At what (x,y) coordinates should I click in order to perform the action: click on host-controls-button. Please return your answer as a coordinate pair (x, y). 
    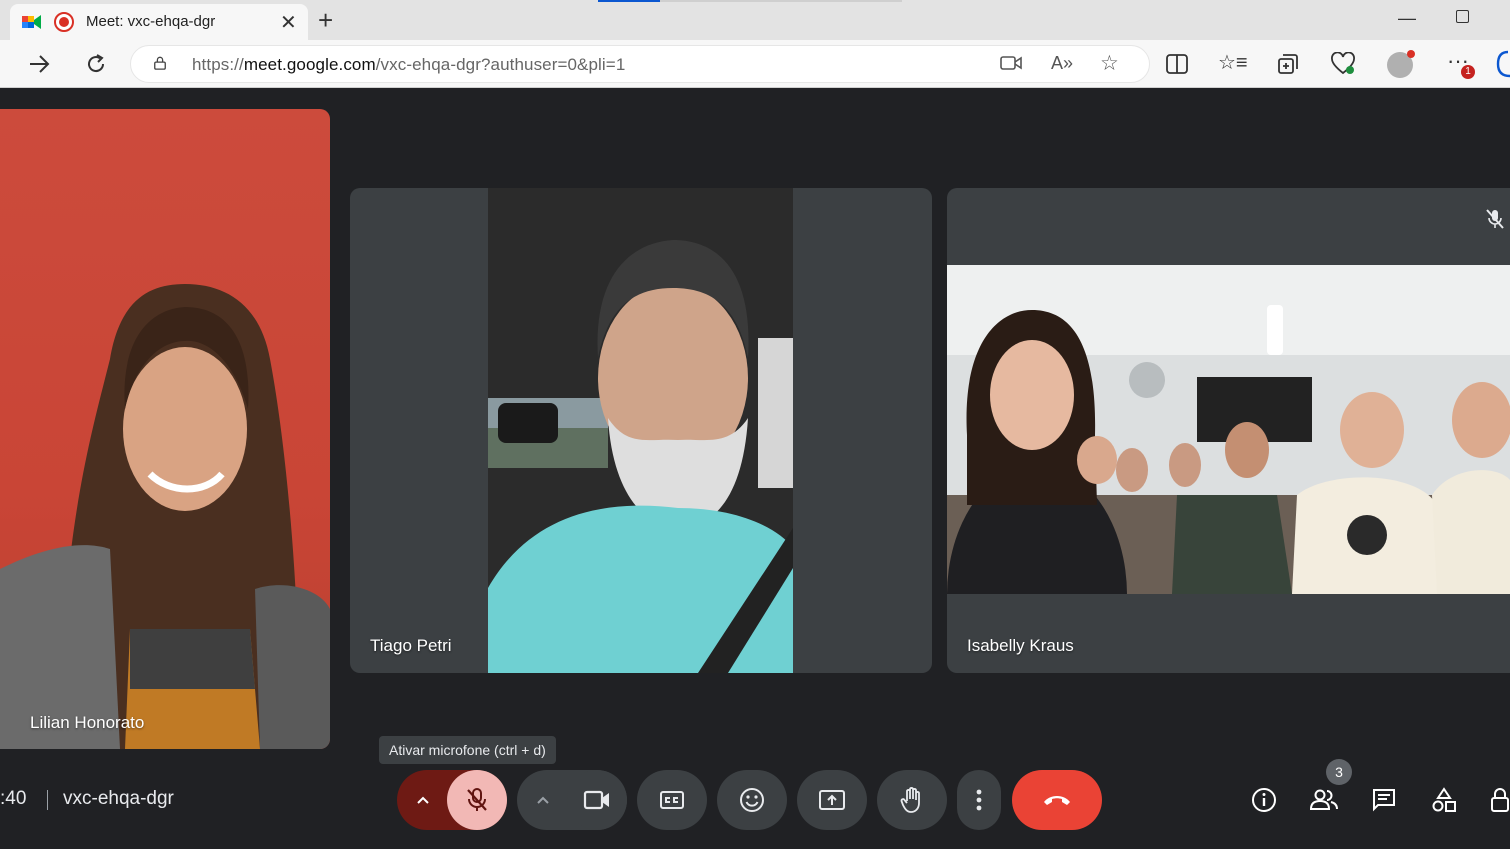
    Looking at the image, I should click on (1498, 800).